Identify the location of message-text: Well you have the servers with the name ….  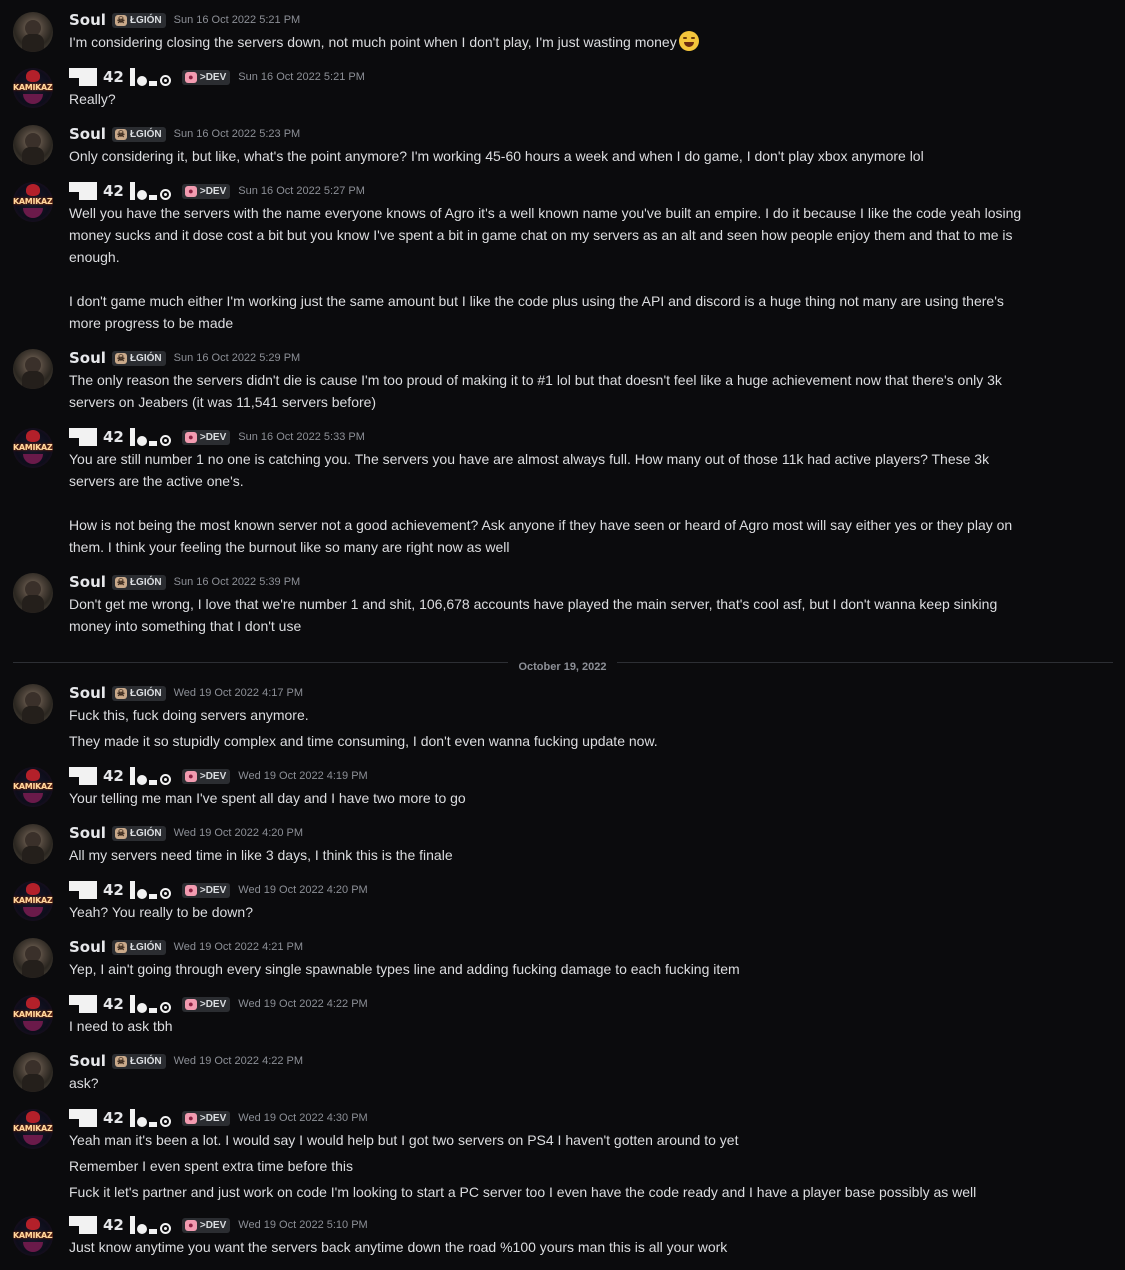
(545, 213).